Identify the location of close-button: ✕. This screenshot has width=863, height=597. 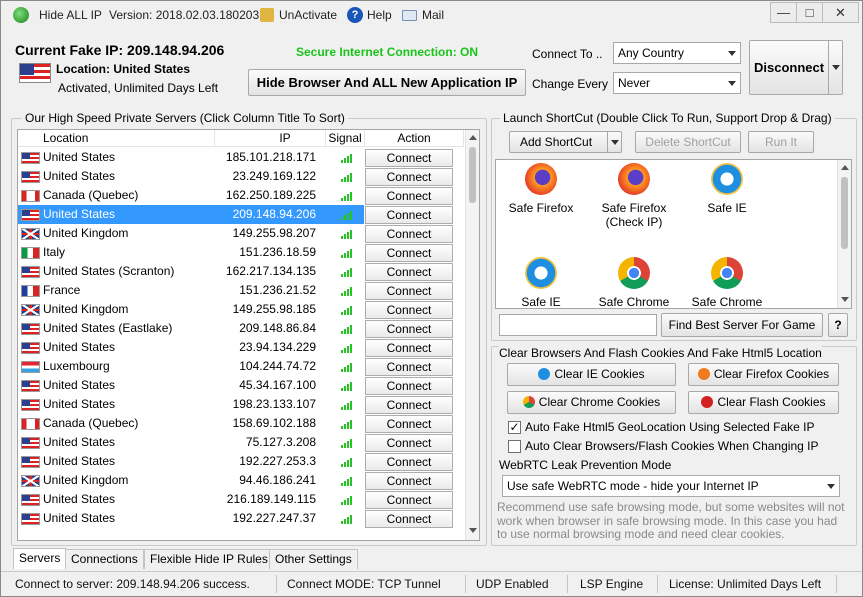
(840, 12).